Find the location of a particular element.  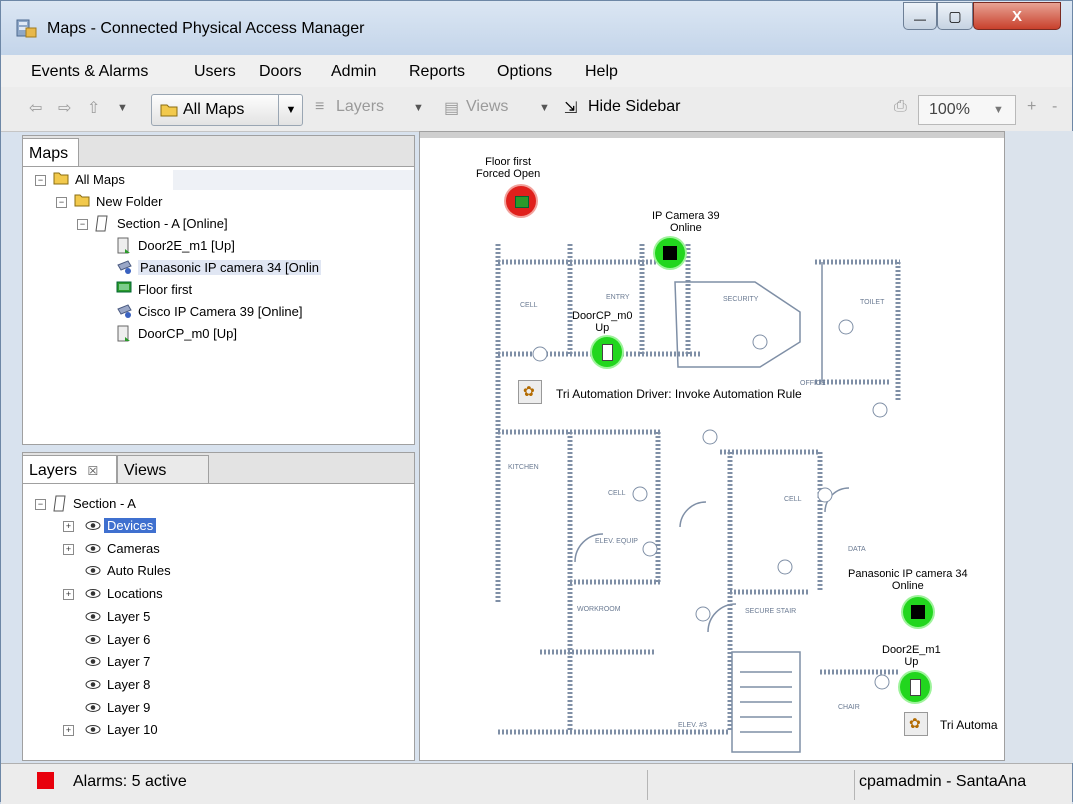

right-strip is located at coordinates (1039, 447).